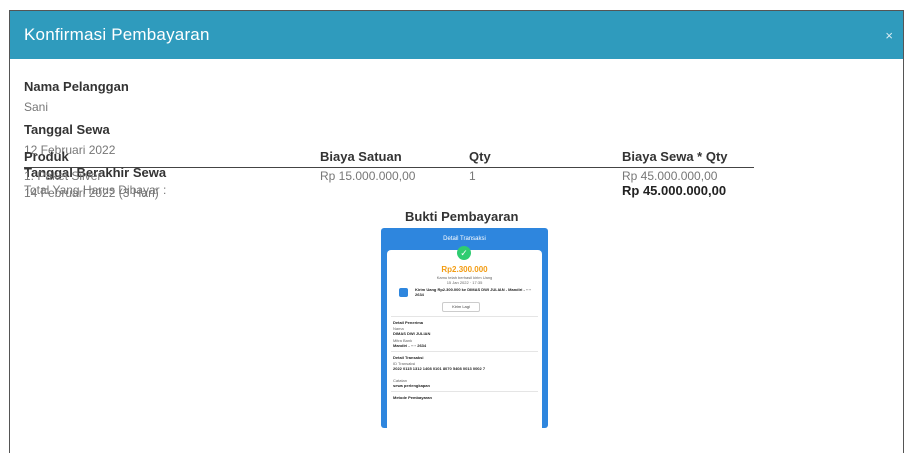 The image size is (910, 453). What do you see at coordinates (408, 322) in the screenshot?
I see `recipient-section-title: Detail Penerima` at bounding box center [408, 322].